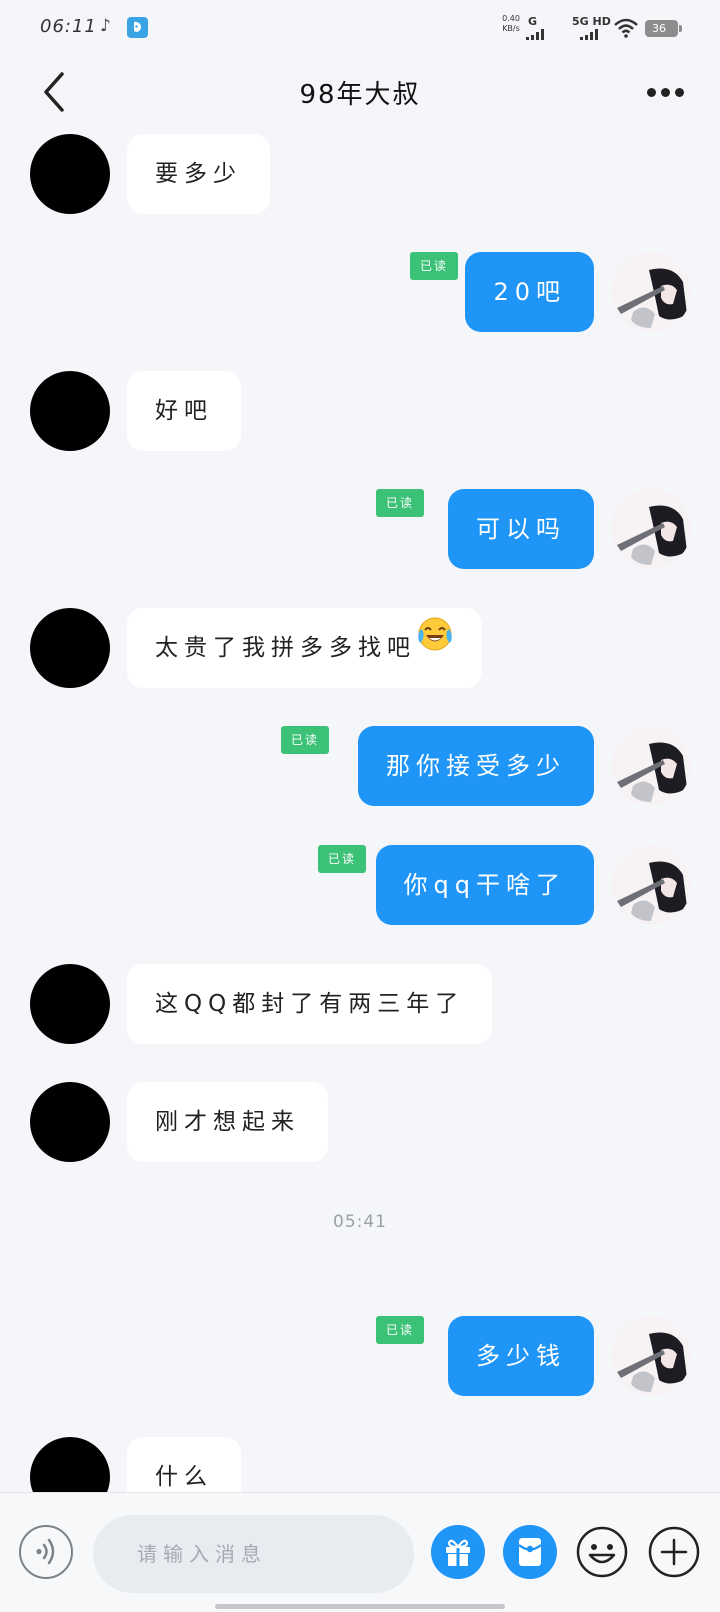 The image size is (720, 1612). I want to click on message-bubble: 太贵了我拼多多找吧, so click(304, 648).